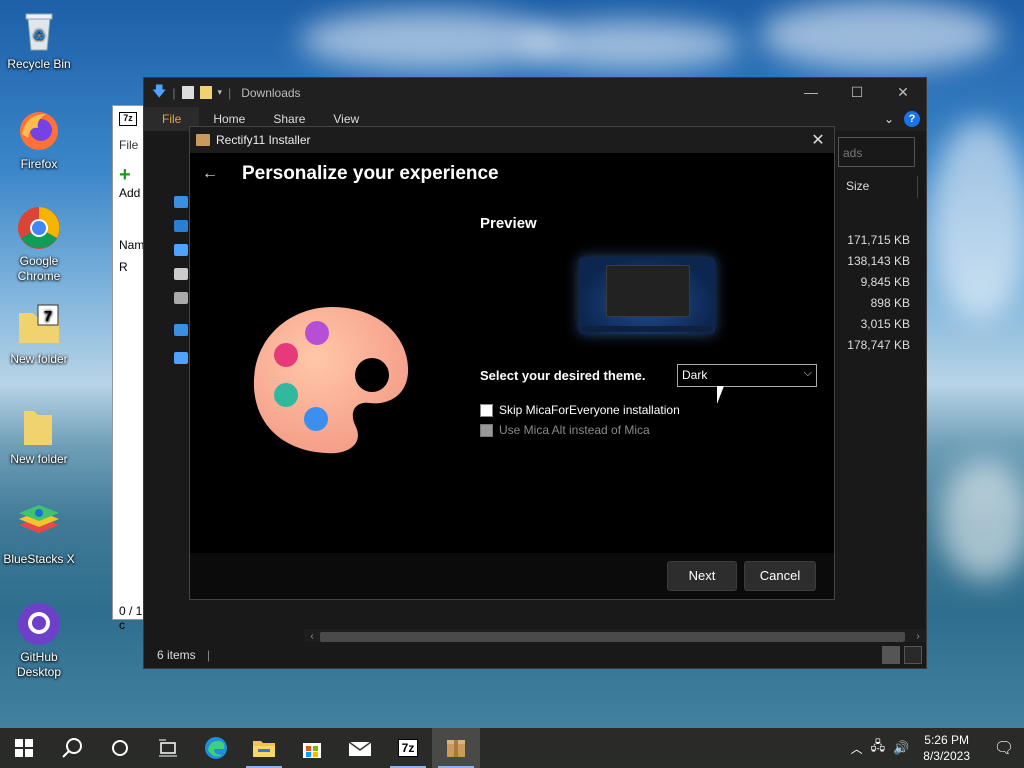 The width and height of the screenshot is (1024, 768). What do you see at coordinates (39, 426) in the screenshot?
I see `folder-icon` at bounding box center [39, 426].